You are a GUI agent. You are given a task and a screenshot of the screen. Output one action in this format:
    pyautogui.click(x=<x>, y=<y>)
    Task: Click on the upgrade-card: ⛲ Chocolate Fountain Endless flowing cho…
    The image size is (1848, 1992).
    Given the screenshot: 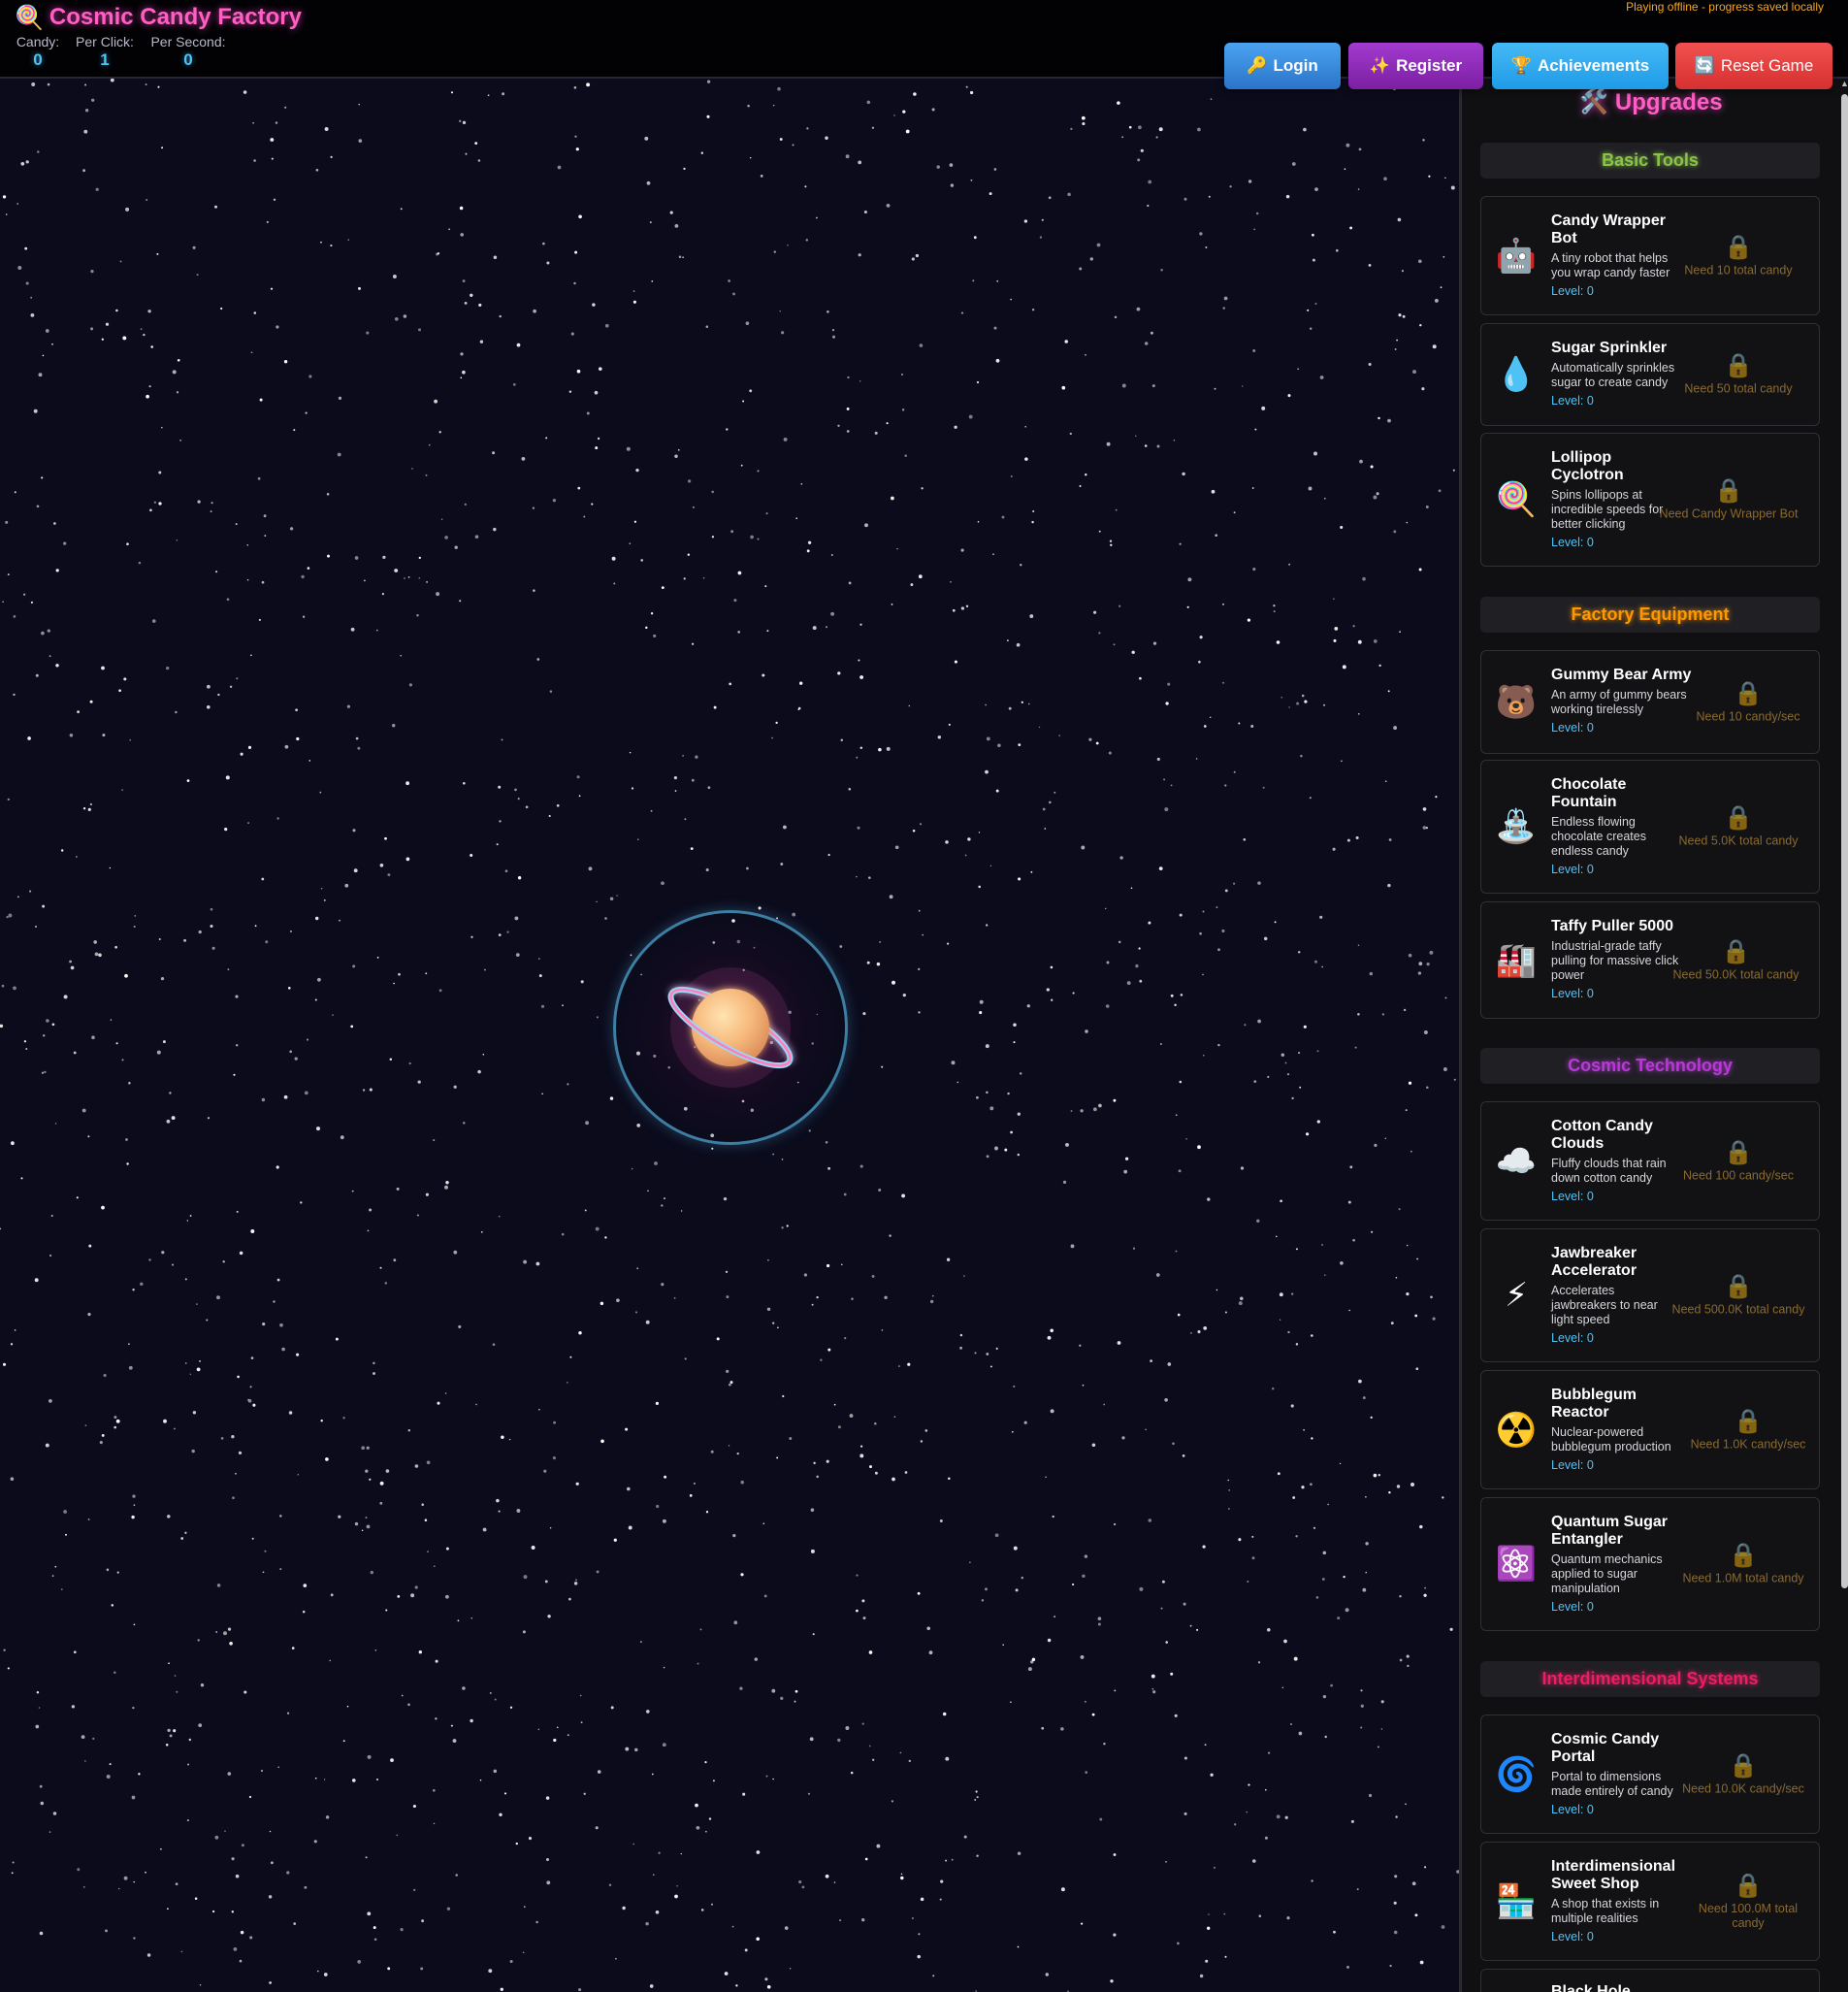 What is the action you would take?
    pyautogui.click(x=1650, y=827)
    